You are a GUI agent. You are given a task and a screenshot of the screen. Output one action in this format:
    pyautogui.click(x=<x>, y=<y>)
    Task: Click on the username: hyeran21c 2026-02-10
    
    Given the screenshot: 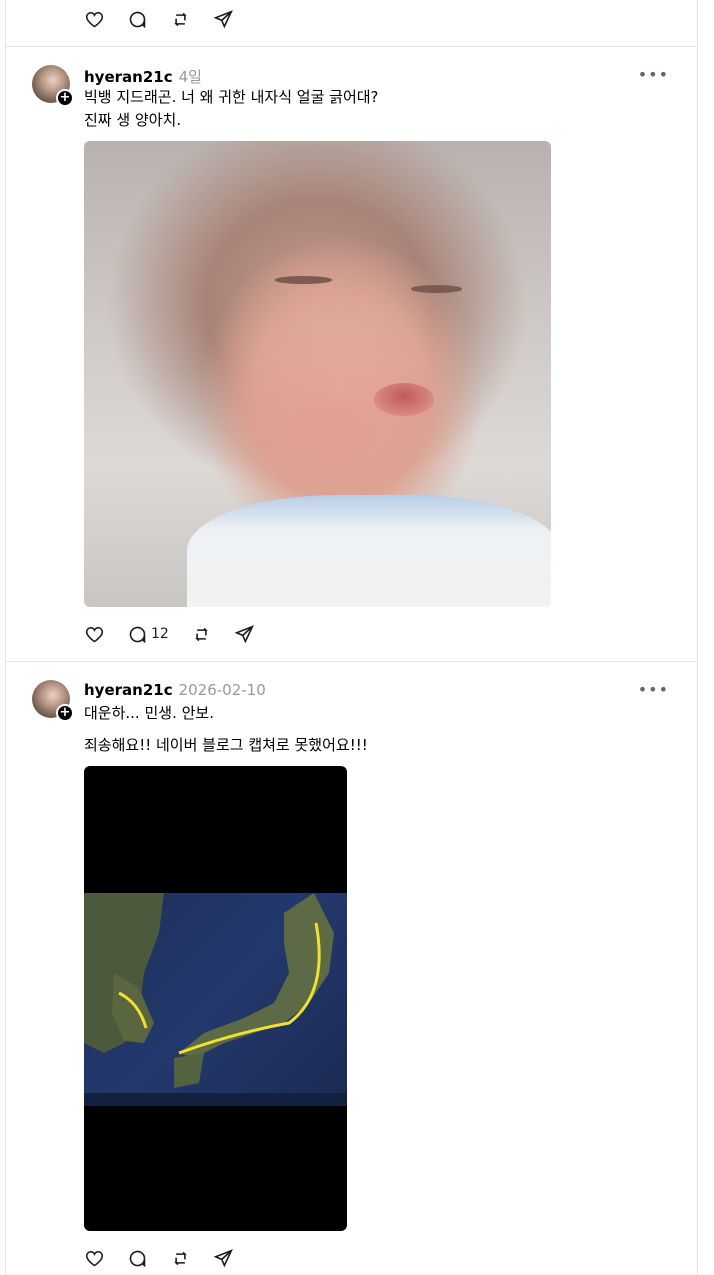 What is the action you would take?
    pyautogui.click(x=175, y=690)
    